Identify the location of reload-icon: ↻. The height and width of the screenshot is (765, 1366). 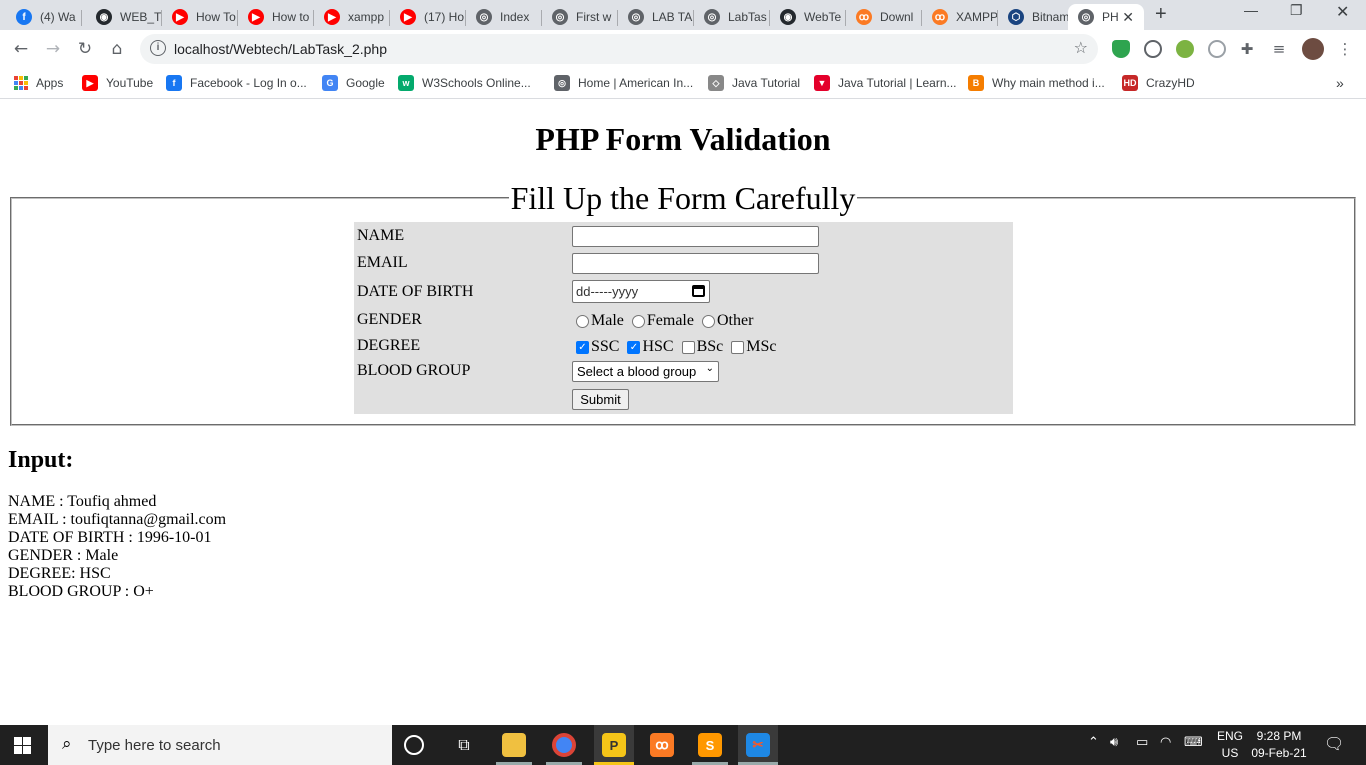
(85, 49).